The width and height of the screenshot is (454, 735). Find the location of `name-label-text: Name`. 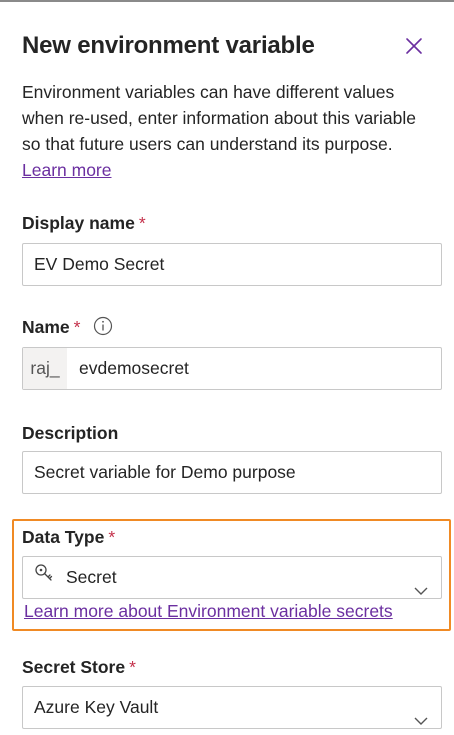

name-label-text: Name is located at coordinates (46, 327).